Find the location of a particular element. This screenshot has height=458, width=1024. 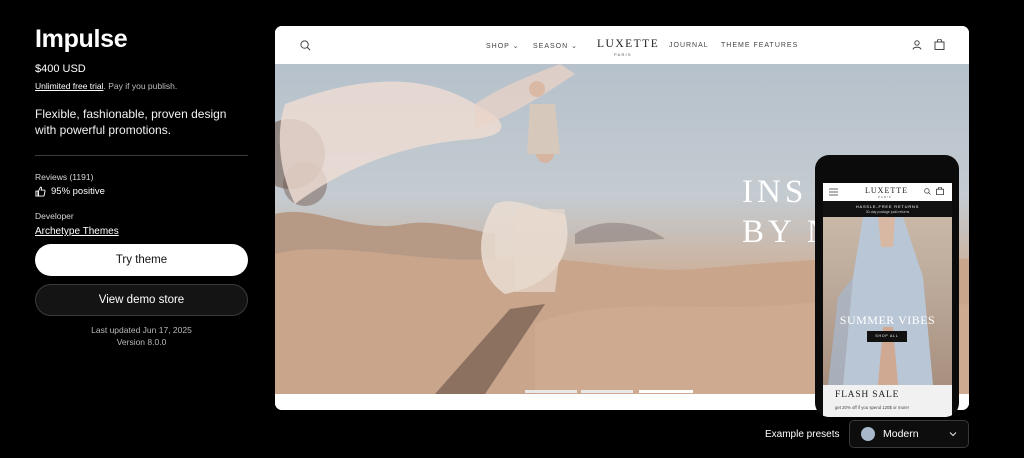

hero-heading-line1: INS is located at coordinates (775, 192).